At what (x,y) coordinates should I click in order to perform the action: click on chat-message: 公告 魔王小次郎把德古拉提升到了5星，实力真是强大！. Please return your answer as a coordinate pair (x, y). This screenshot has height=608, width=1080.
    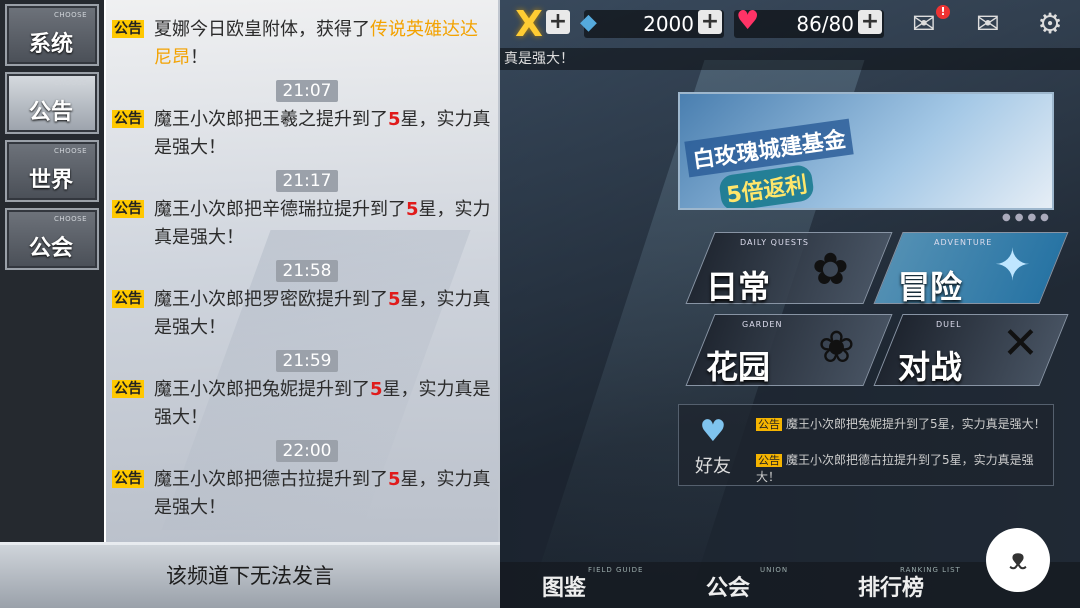
    Looking at the image, I should click on (302, 494).